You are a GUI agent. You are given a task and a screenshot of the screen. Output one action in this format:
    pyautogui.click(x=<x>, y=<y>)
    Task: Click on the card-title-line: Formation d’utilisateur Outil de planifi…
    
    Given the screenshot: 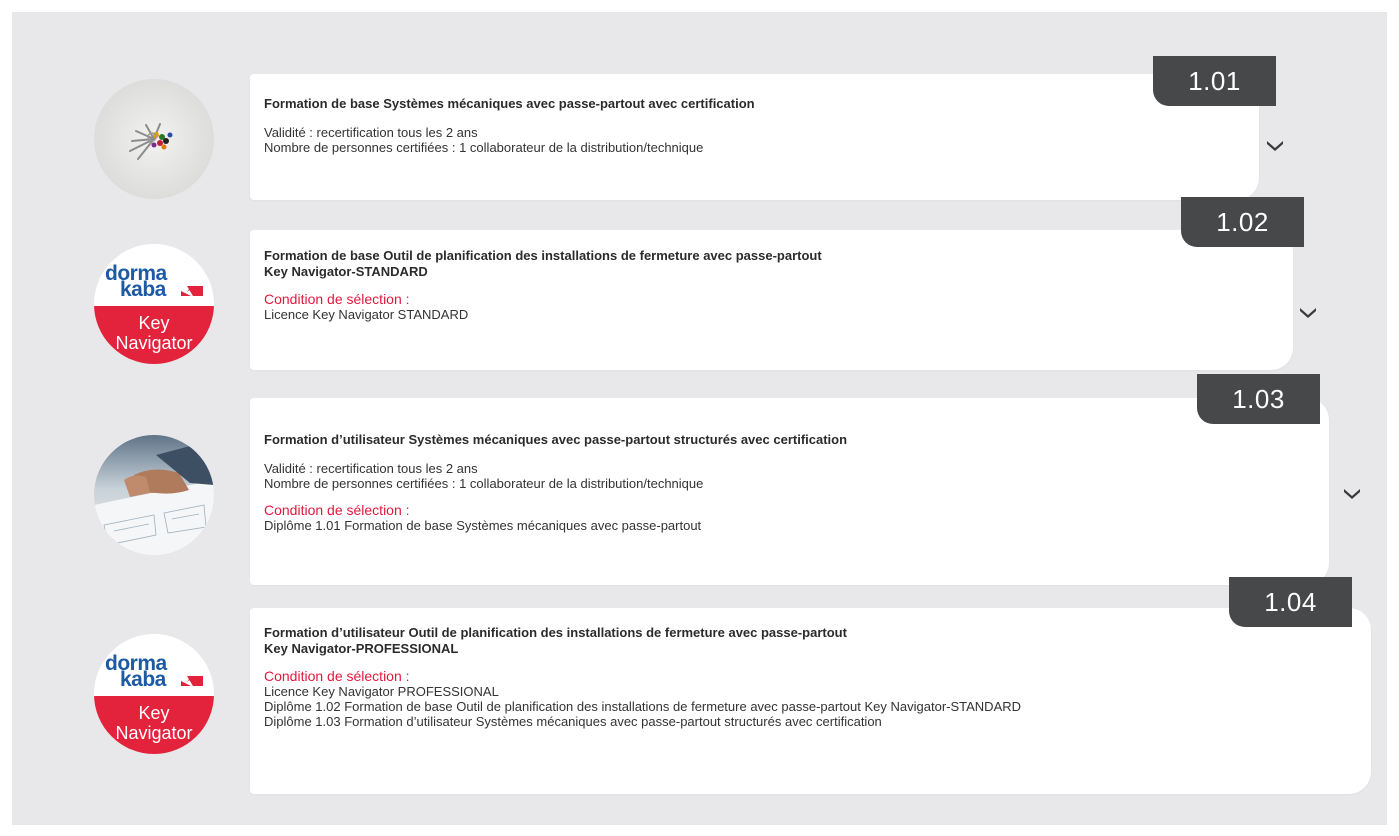 What is the action you would take?
    pyautogui.click(x=555, y=632)
    